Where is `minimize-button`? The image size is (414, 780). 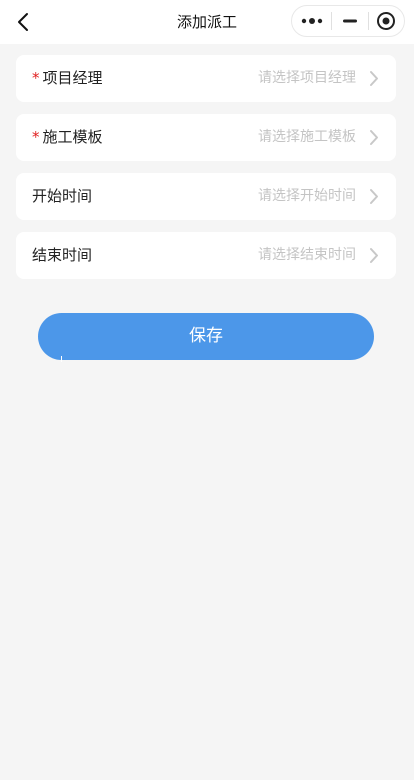
minimize-button is located at coordinates (349, 21).